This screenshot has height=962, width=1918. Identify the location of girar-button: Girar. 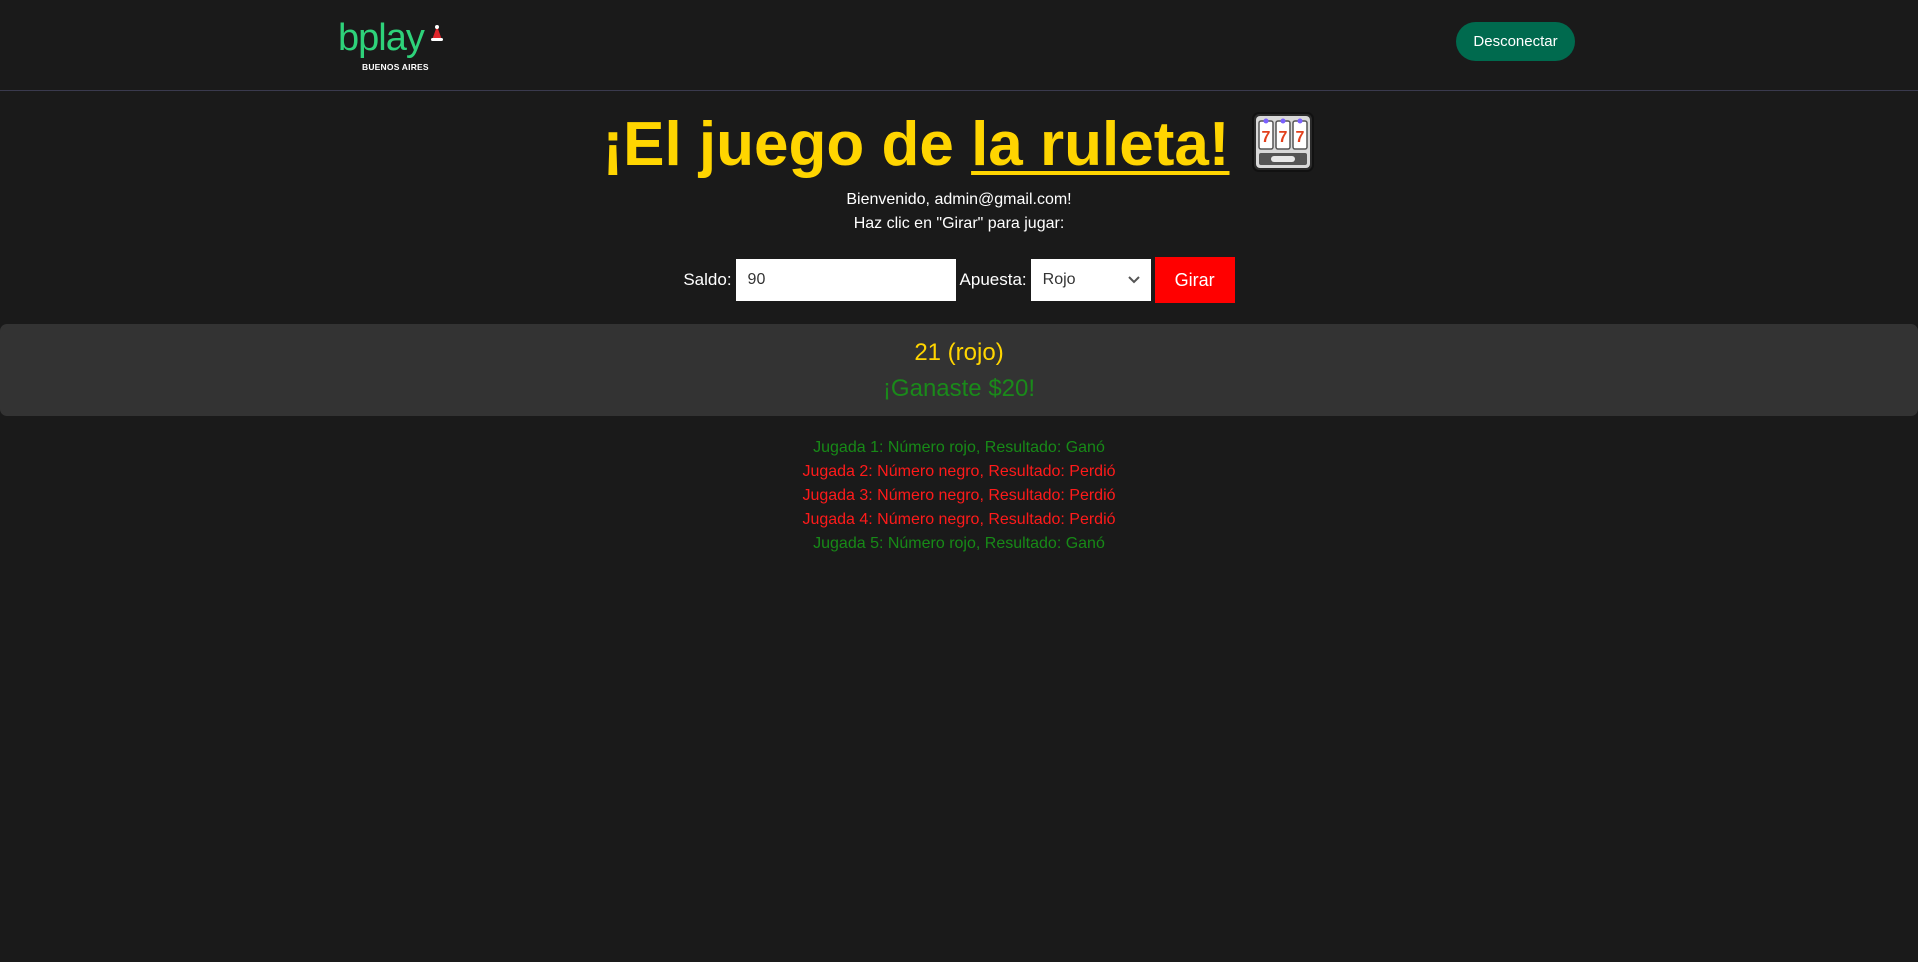
(1194, 280).